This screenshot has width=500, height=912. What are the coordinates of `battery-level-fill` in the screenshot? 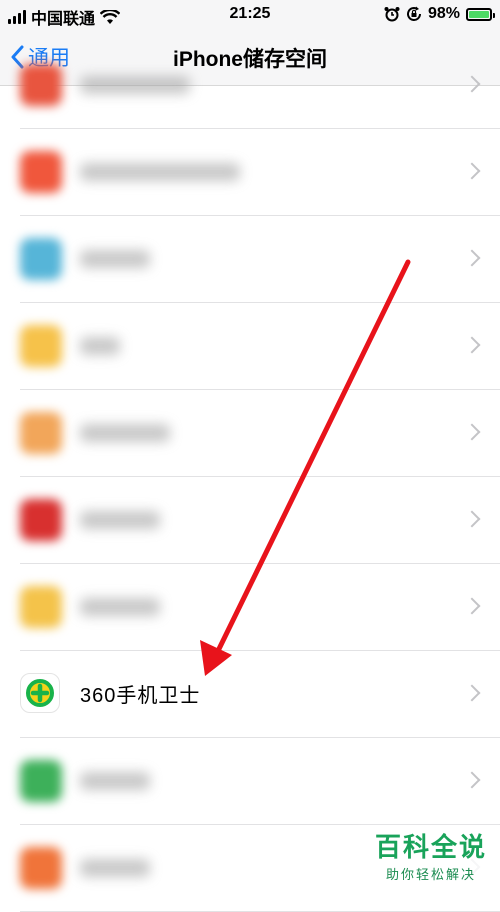 It's located at (479, 14).